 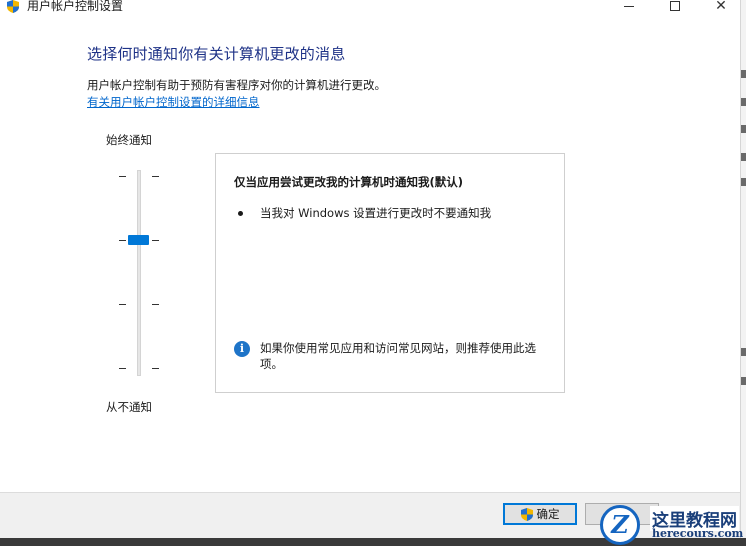 I want to click on description-text: 用户帐户控制有助于预防有害程序对你的计算机进行更改。, so click(x=236, y=85).